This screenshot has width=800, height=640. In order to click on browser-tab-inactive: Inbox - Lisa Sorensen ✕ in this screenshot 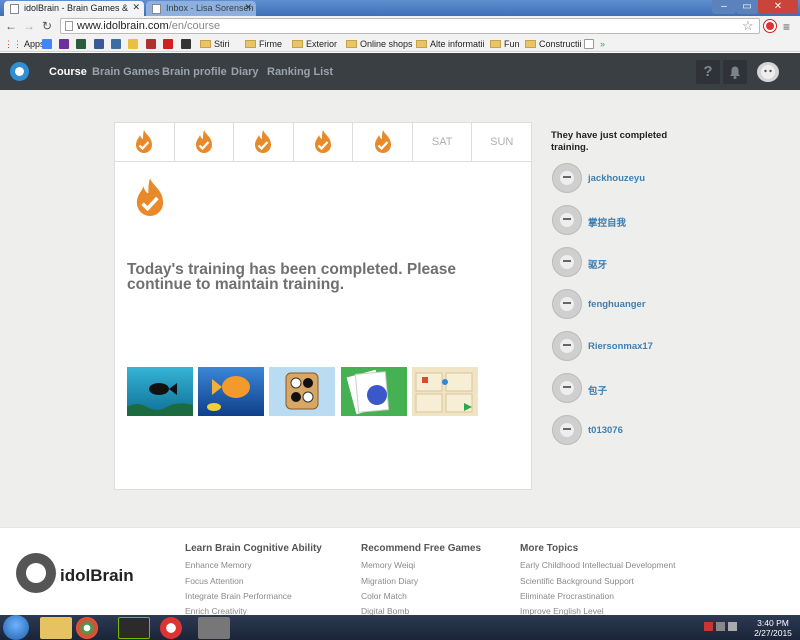, I will do `click(201, 8)`.